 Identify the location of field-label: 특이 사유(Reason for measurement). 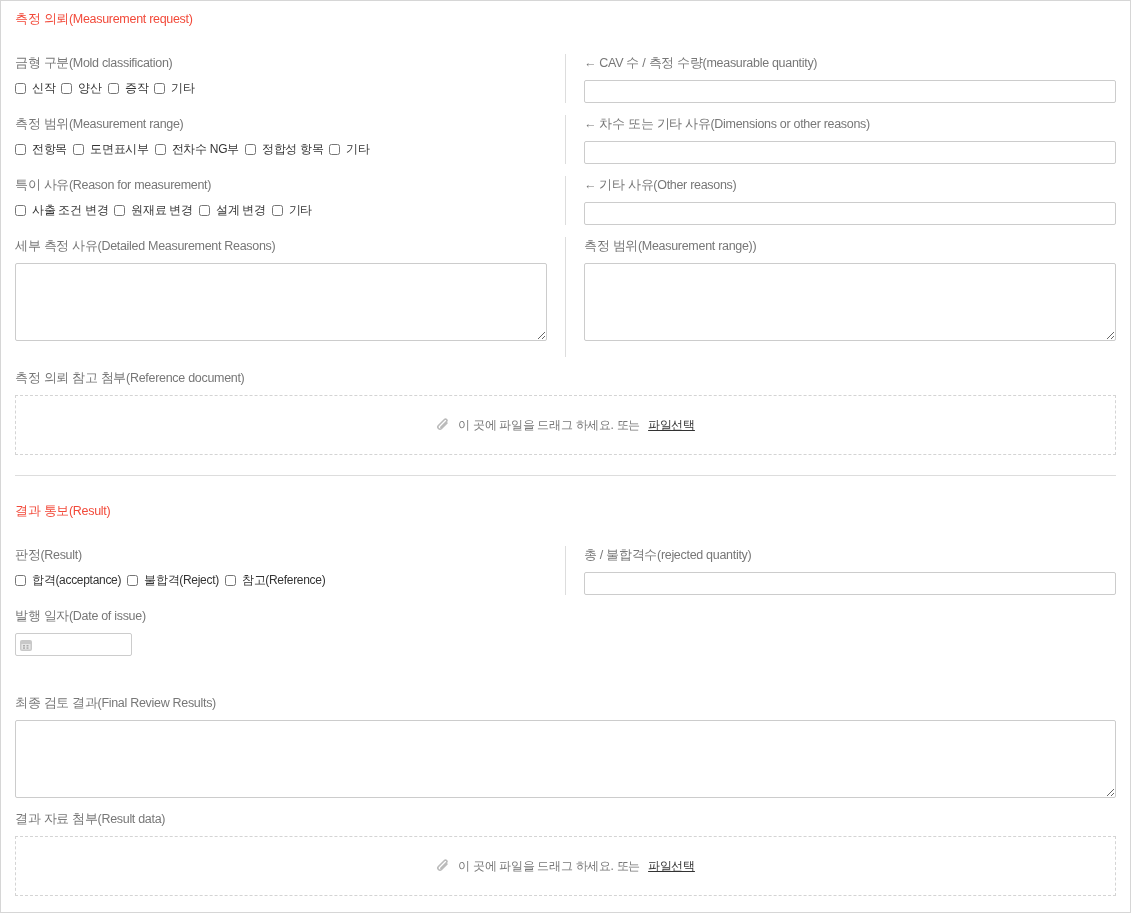
(113, 185).